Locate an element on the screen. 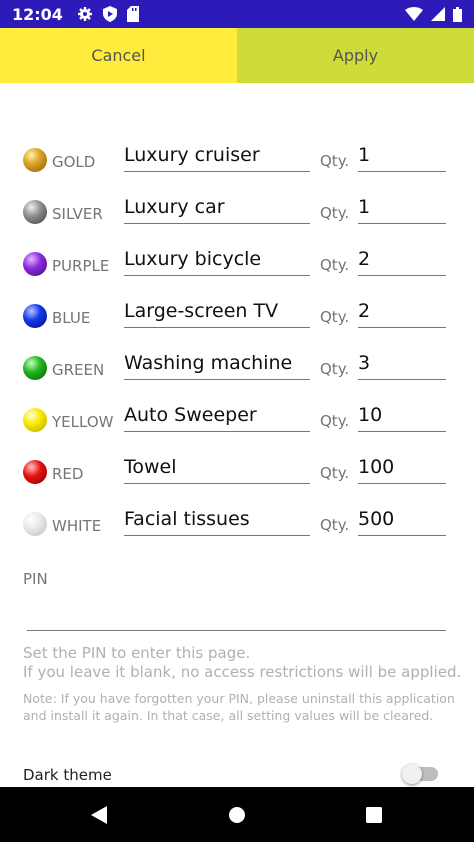 This screenshot has height=842, width=474. status-time: 12:04 is located at coordinates (37, 14).